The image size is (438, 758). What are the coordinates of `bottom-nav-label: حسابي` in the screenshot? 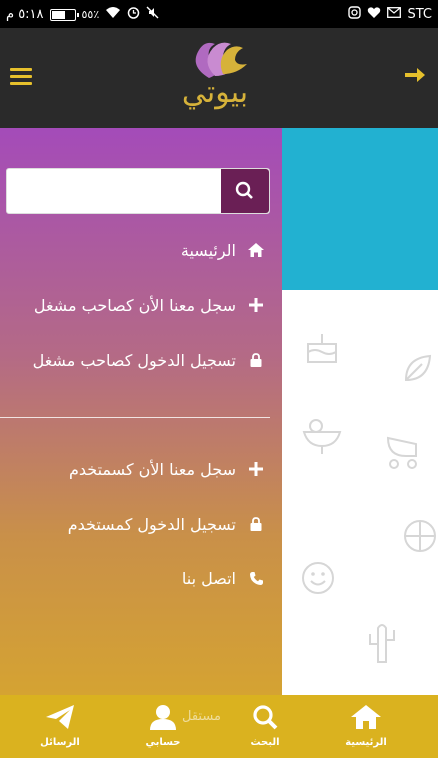 It's located at (163, 742).